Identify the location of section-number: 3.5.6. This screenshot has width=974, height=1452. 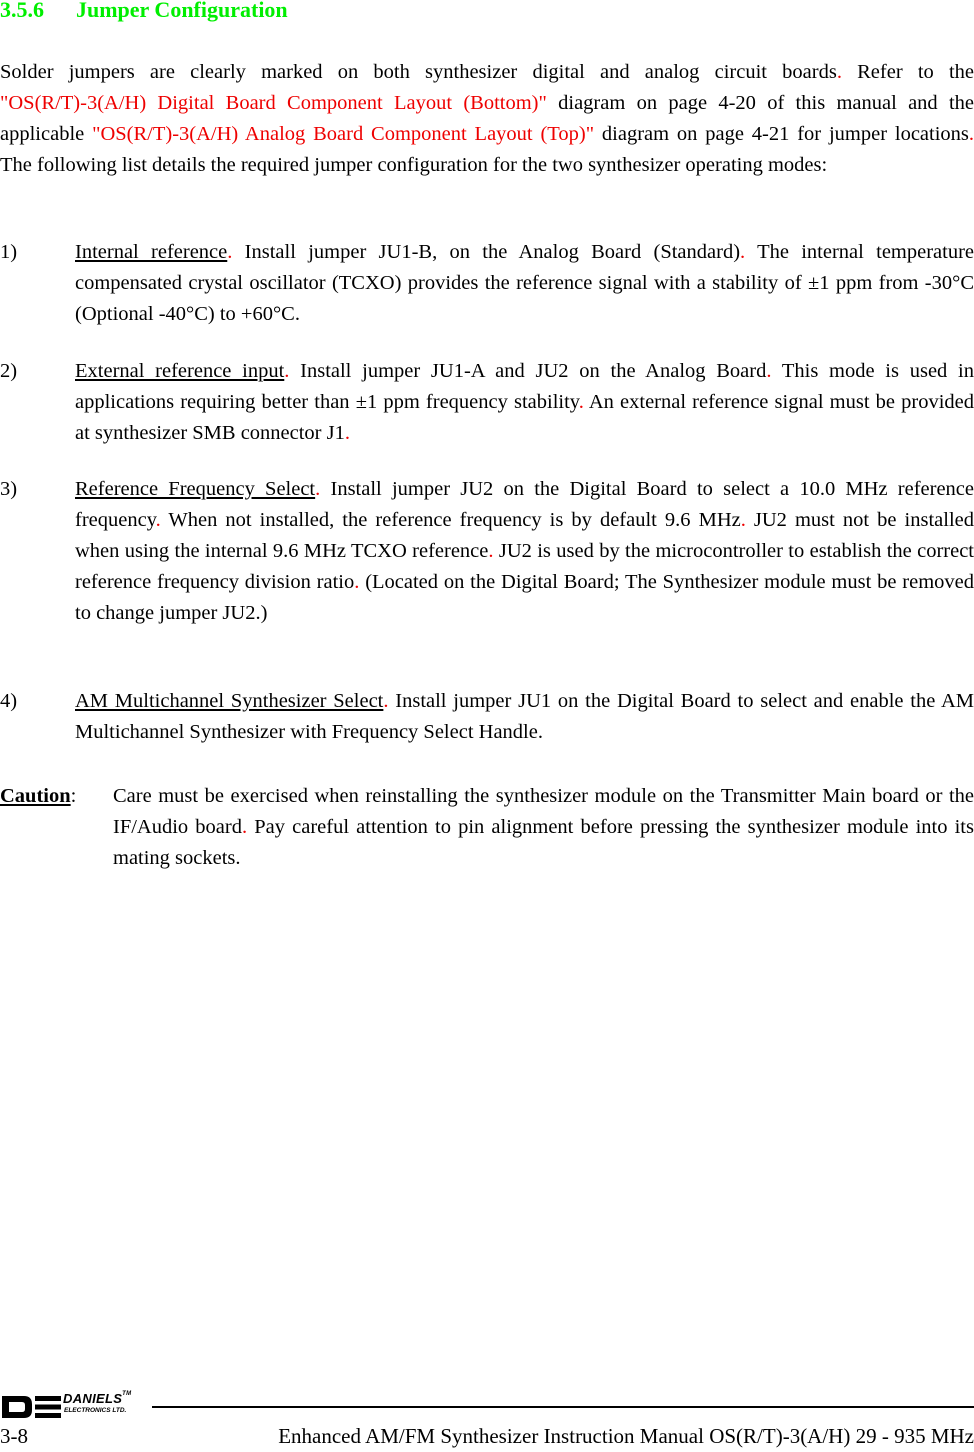
(22, 11).